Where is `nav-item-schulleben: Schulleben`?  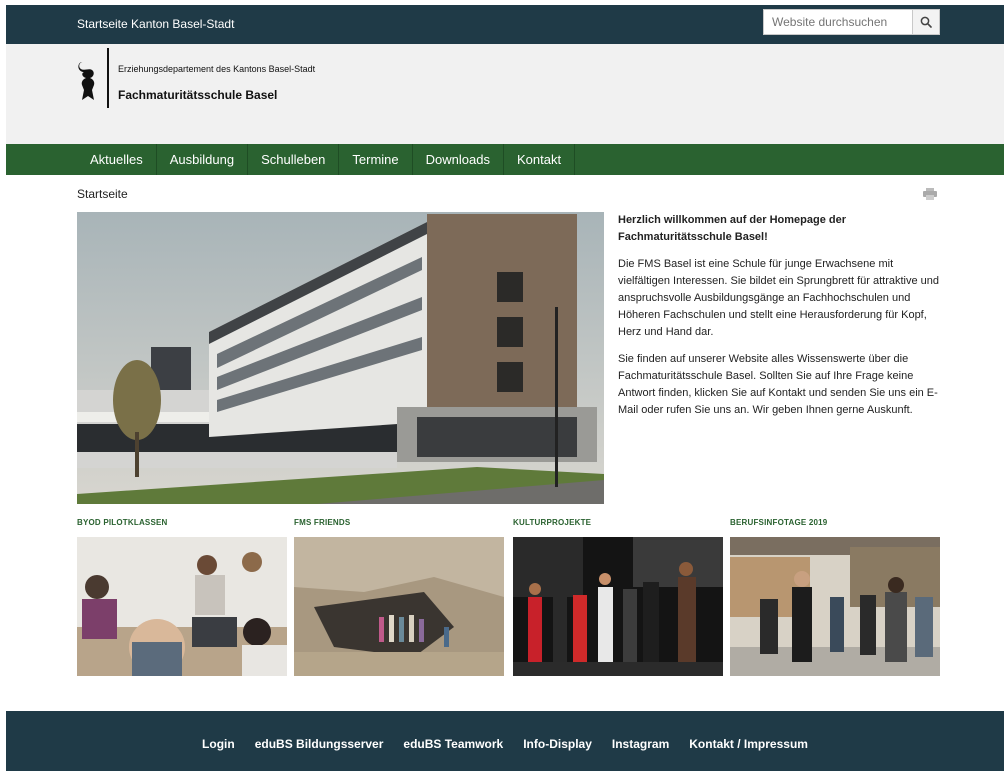 nav-item-schulleben: Schulleben is located at coordinates (294, 159).